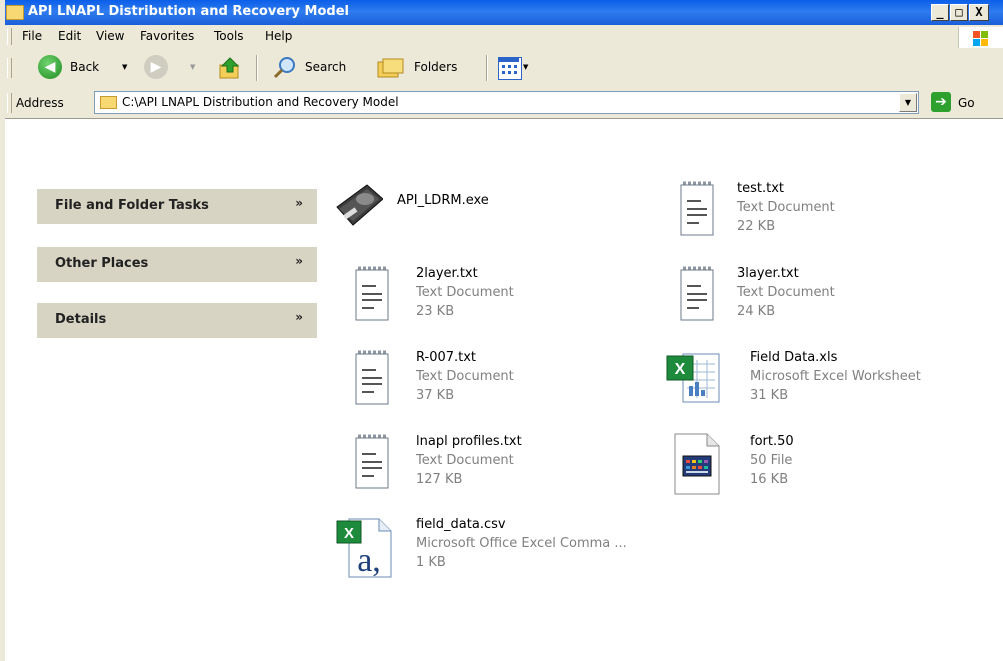 The height and width of the screenshot is (661, 1003). Describe the element at coordinates (446, 357) in the screenshot. I see `file-name: R-007.txt` at that location.